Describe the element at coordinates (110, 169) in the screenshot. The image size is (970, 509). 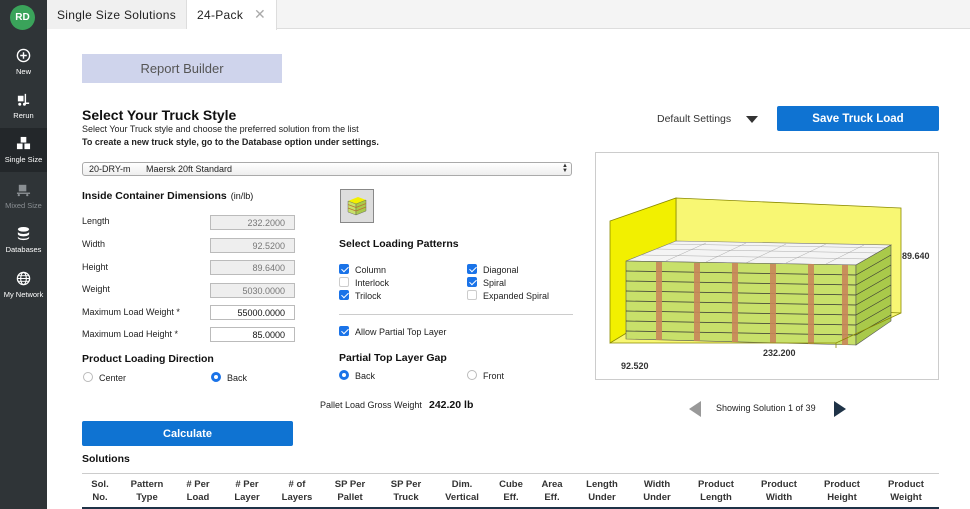
I see `truck-code: 20-DRY-m` at that location.